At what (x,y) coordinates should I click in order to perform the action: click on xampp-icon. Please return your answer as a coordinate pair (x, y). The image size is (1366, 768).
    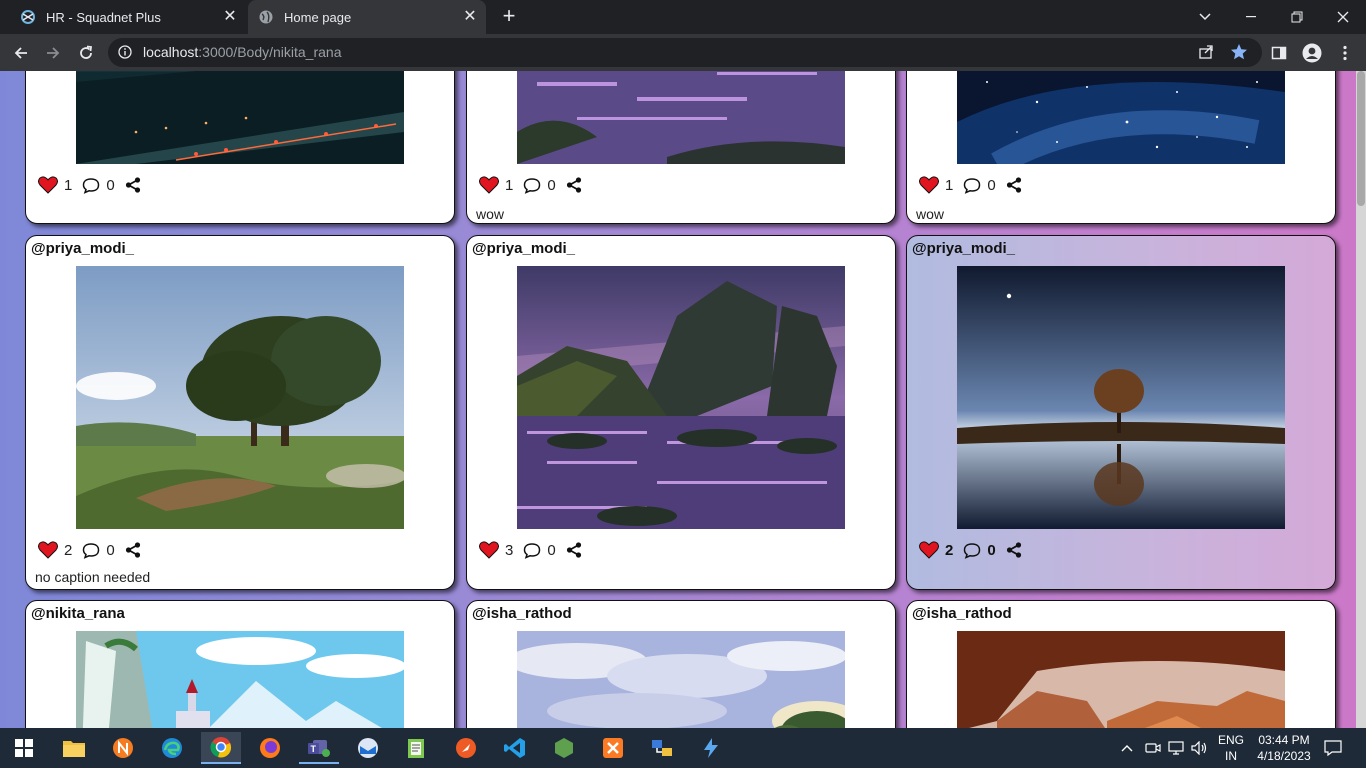
    Looking at the image, I should click on (613, 748).